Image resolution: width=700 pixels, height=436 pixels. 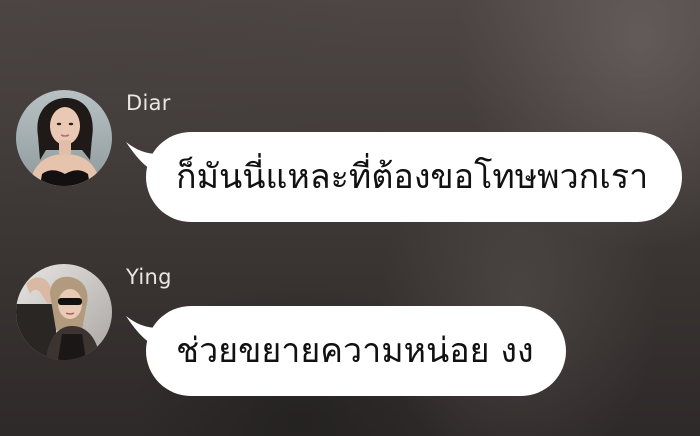 I want to click on message-text: ช่วยขยายความหน่อย งง, so click(x=355, y=351).